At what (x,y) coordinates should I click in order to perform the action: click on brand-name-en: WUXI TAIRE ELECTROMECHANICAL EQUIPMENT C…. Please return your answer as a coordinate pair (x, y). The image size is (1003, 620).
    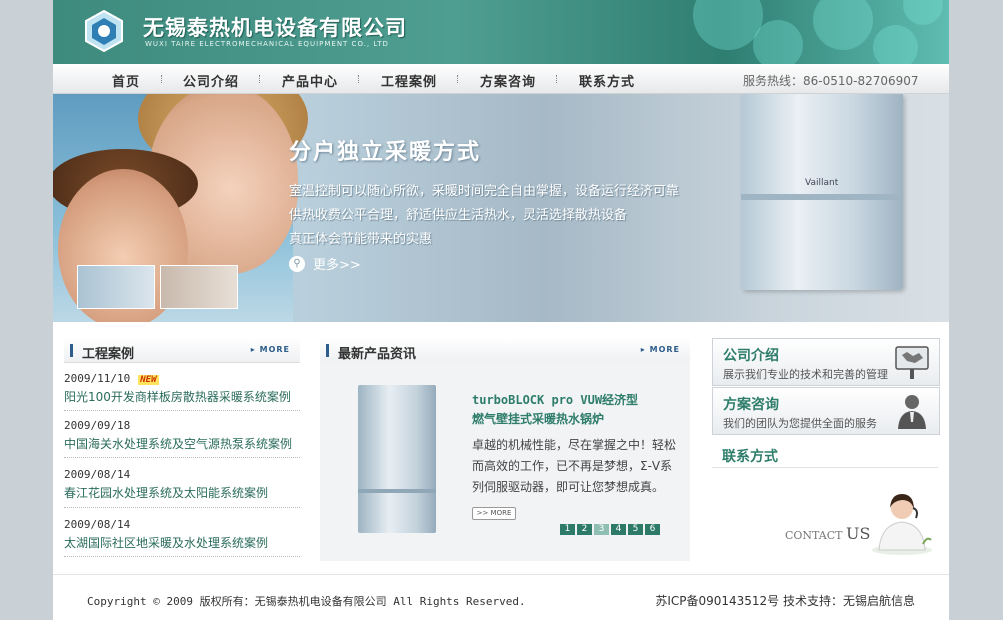
    Looking at the image, I should click on (267, 44).